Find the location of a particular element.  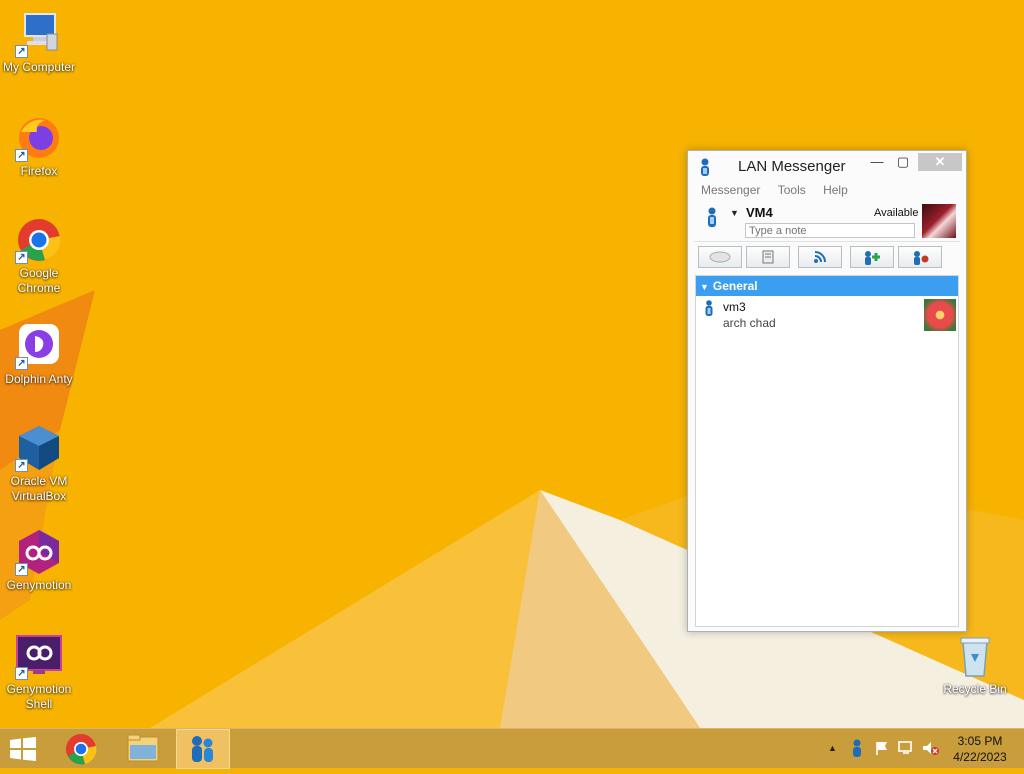

status-dropdown-icon: ▼ is located at coordinates (734, 213).